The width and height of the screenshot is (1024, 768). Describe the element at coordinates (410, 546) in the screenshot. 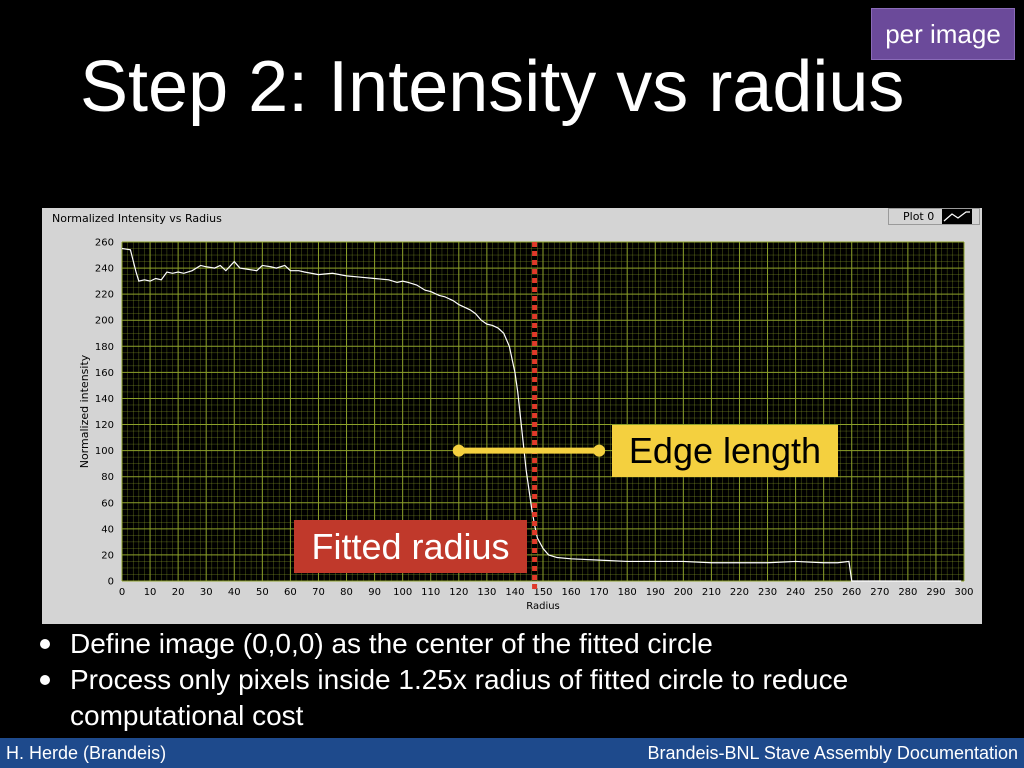

I see `fitted-radius-label: Fitted radius` at that location.